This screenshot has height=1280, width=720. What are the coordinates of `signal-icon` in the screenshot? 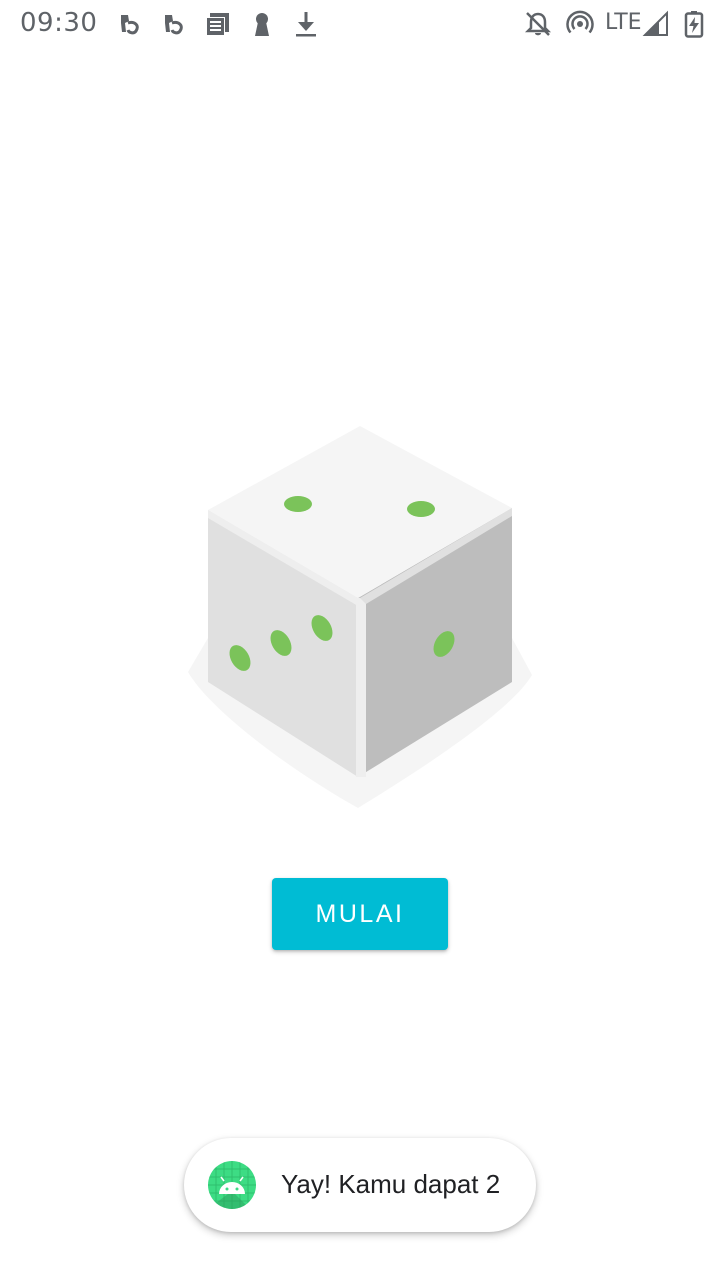 It's located at (655, 23).